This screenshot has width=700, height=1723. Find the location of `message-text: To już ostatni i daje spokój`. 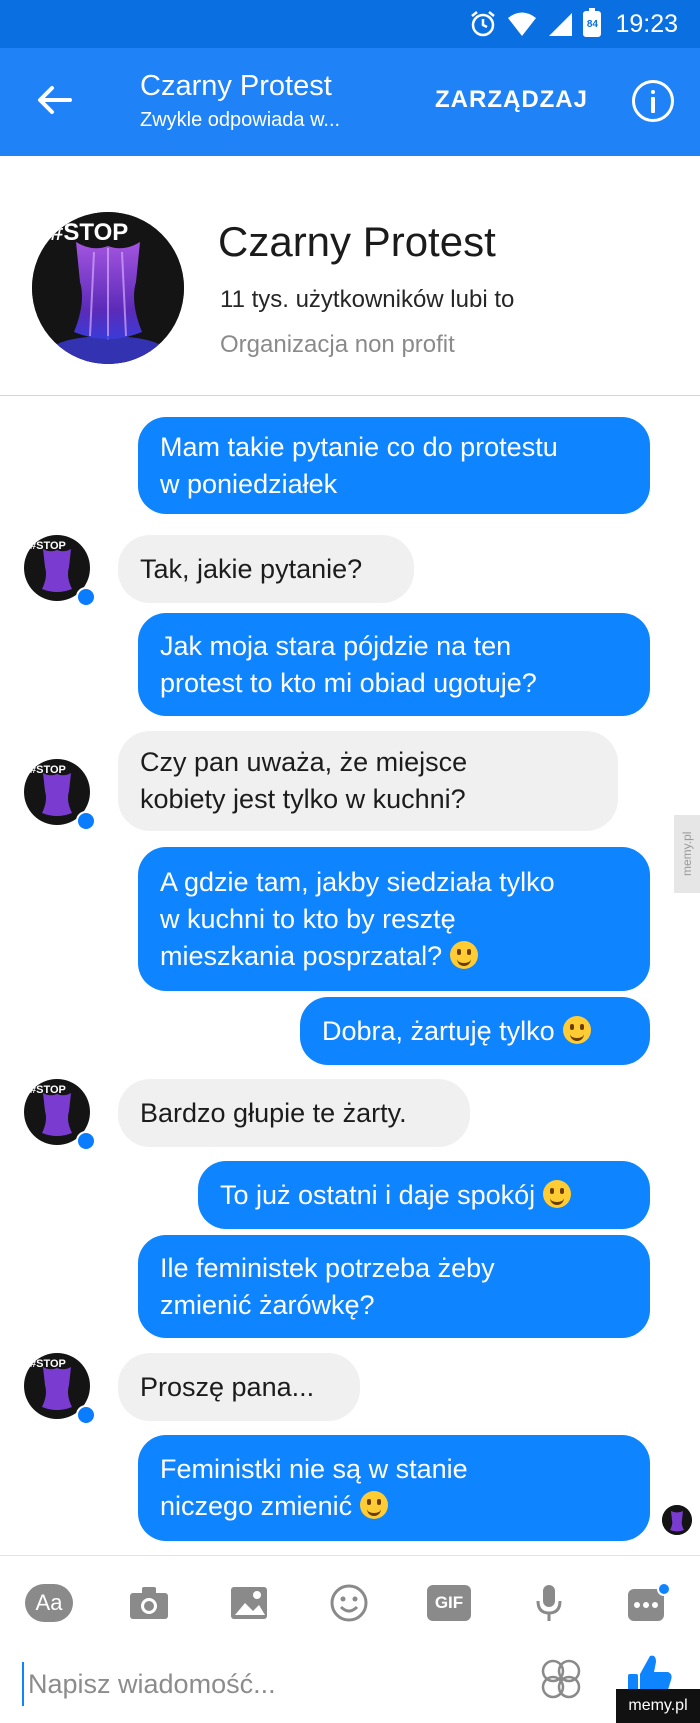

message-text: To już ostatni i daje spokój is located at coordinates (378, 1194).